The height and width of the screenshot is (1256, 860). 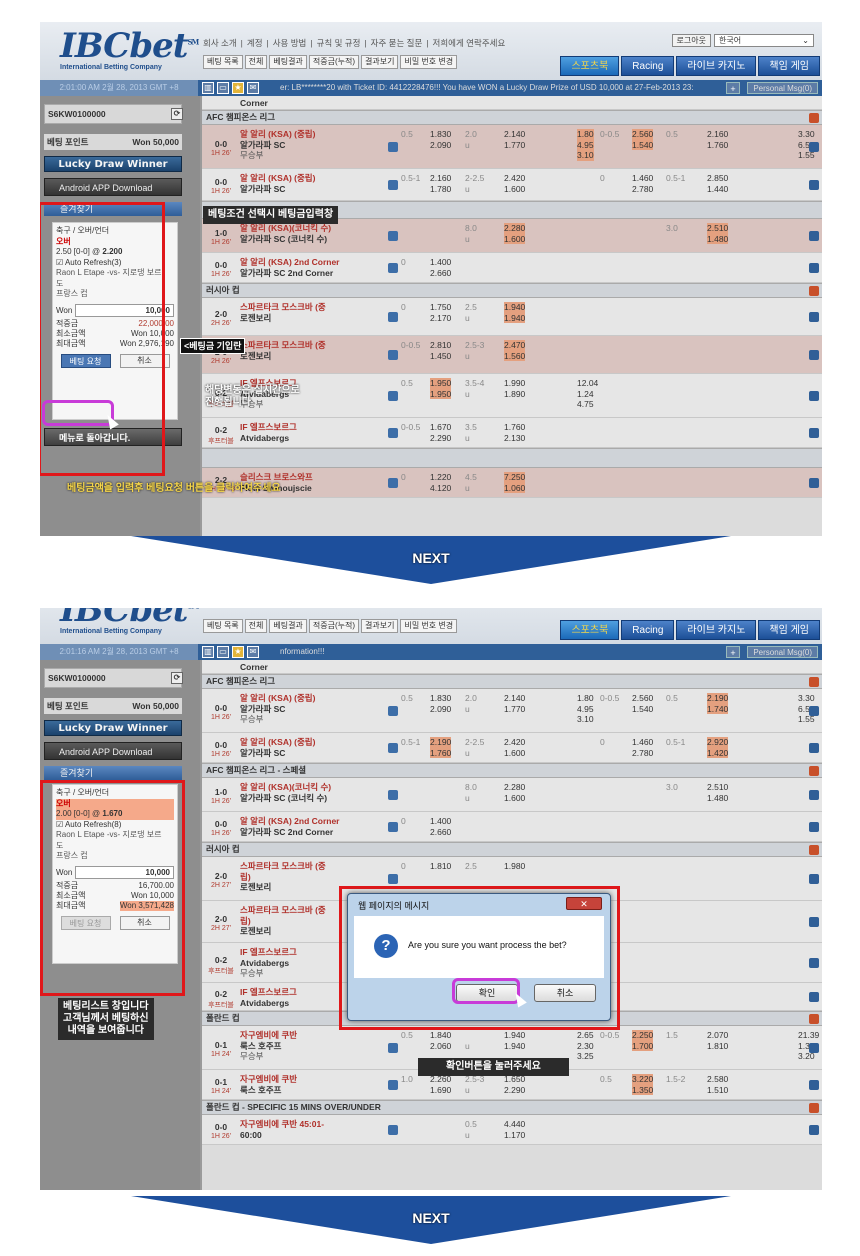 What do you see at coordinates (268, 1035) in the screenshot?
I see `home-team: 자구엠비에 쿠반` at bounding box center [268, 1035].